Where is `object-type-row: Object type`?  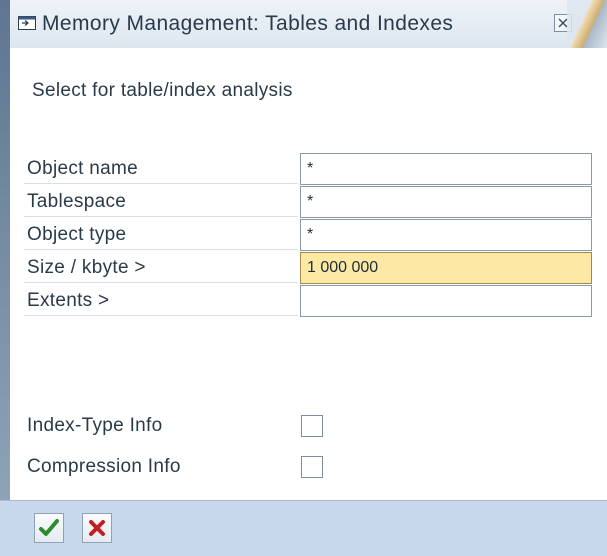
object-type-row: Object type is located at coordinates (309, 235).